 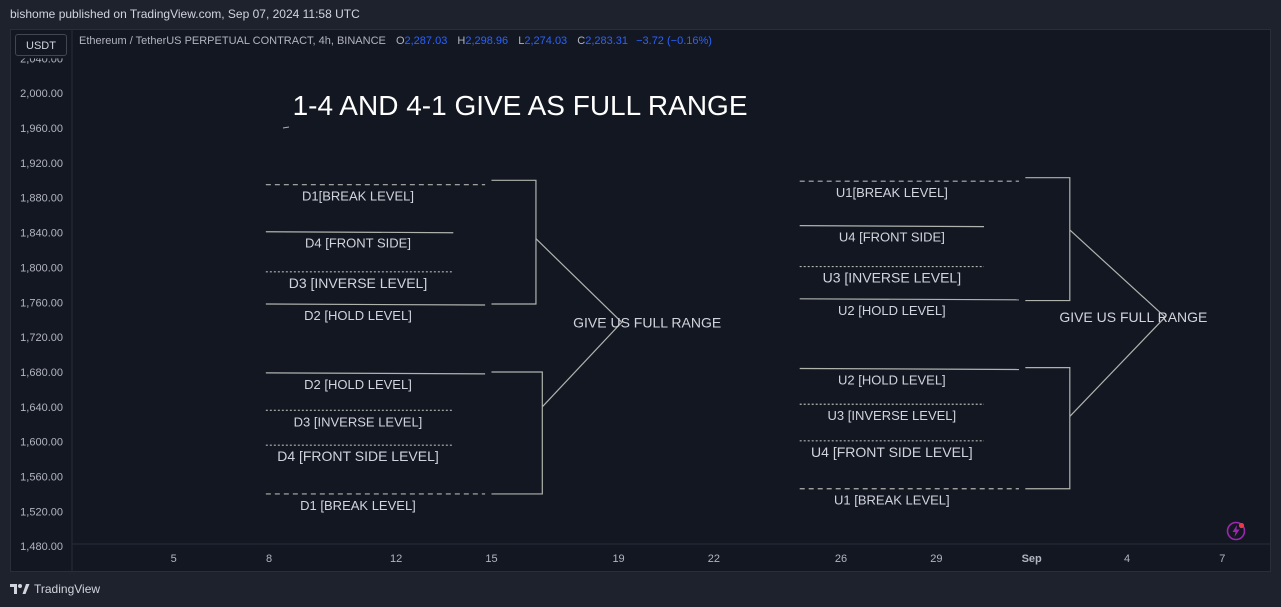 What do you see at coordinates (41, 478) in the screenshot?
I see `y-tick-label: 1,560.00` at bounding box center [41, 478].